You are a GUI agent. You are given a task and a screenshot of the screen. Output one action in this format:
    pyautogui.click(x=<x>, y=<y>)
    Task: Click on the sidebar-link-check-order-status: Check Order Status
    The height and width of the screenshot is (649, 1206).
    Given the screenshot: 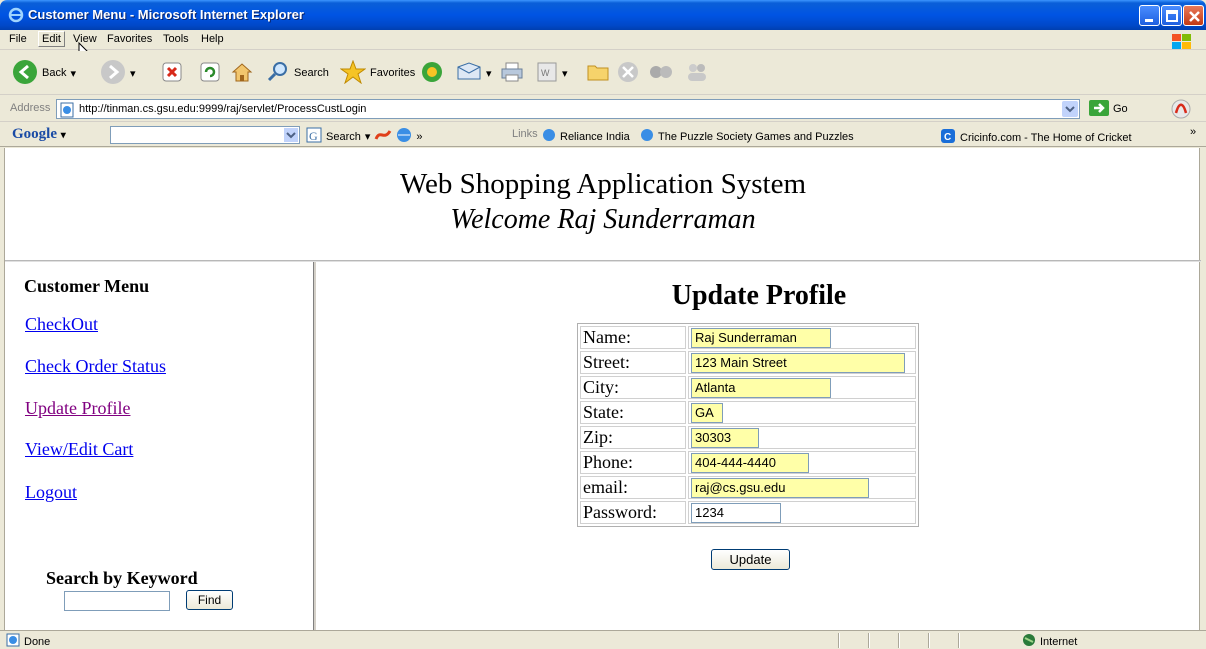 What is the action you would take?
    pyautogui.click(x=95, y=366)
    